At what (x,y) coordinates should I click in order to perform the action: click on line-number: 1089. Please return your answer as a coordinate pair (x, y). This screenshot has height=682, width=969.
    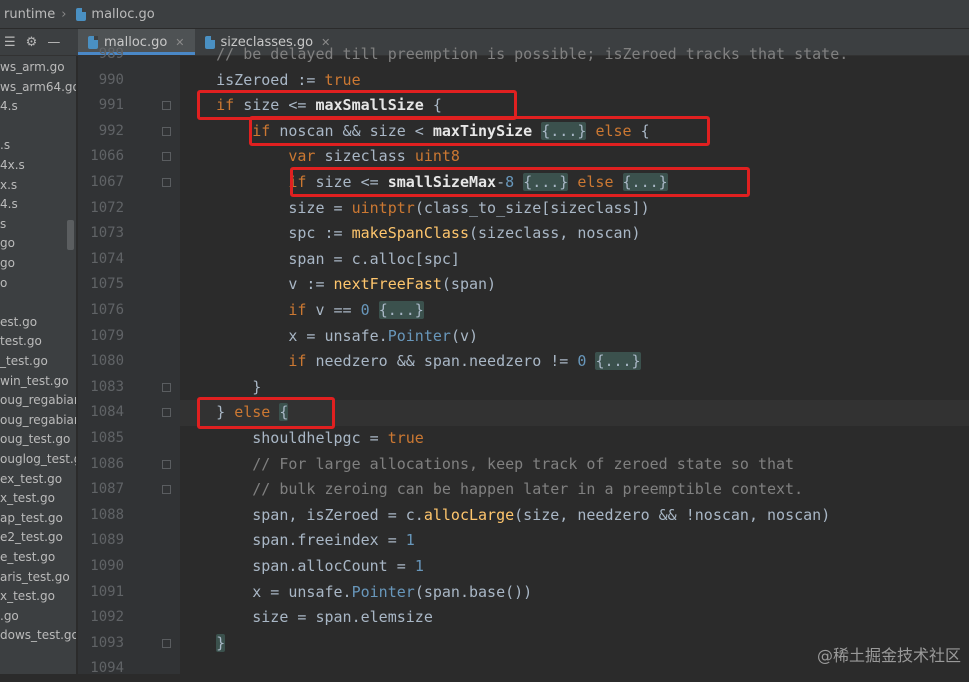
    Looking at the image, I should click on (107, 540).